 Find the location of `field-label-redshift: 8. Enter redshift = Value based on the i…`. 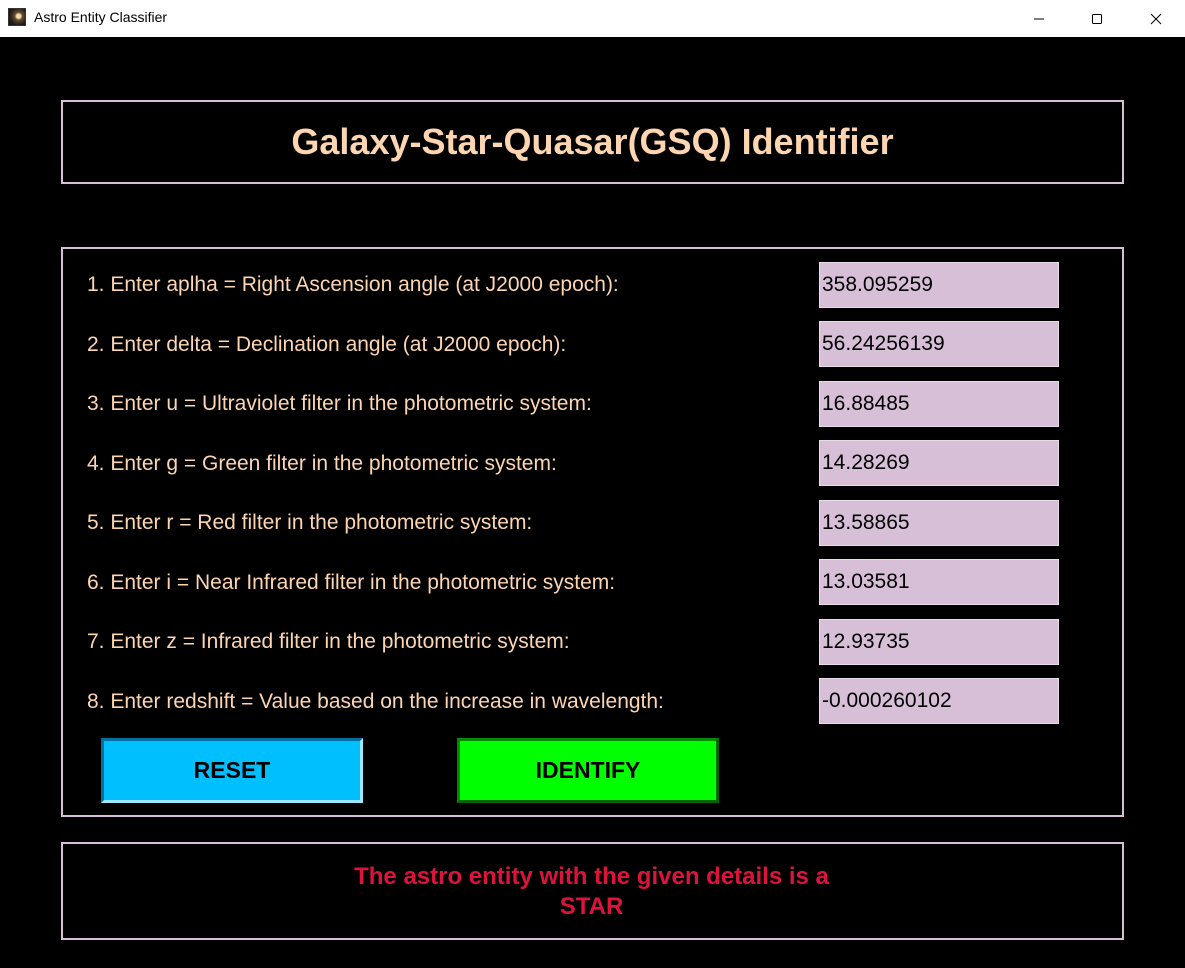

field-label-redshift: 8. Enter redshift = Value based on the i… is located at coordinates (375, 701).